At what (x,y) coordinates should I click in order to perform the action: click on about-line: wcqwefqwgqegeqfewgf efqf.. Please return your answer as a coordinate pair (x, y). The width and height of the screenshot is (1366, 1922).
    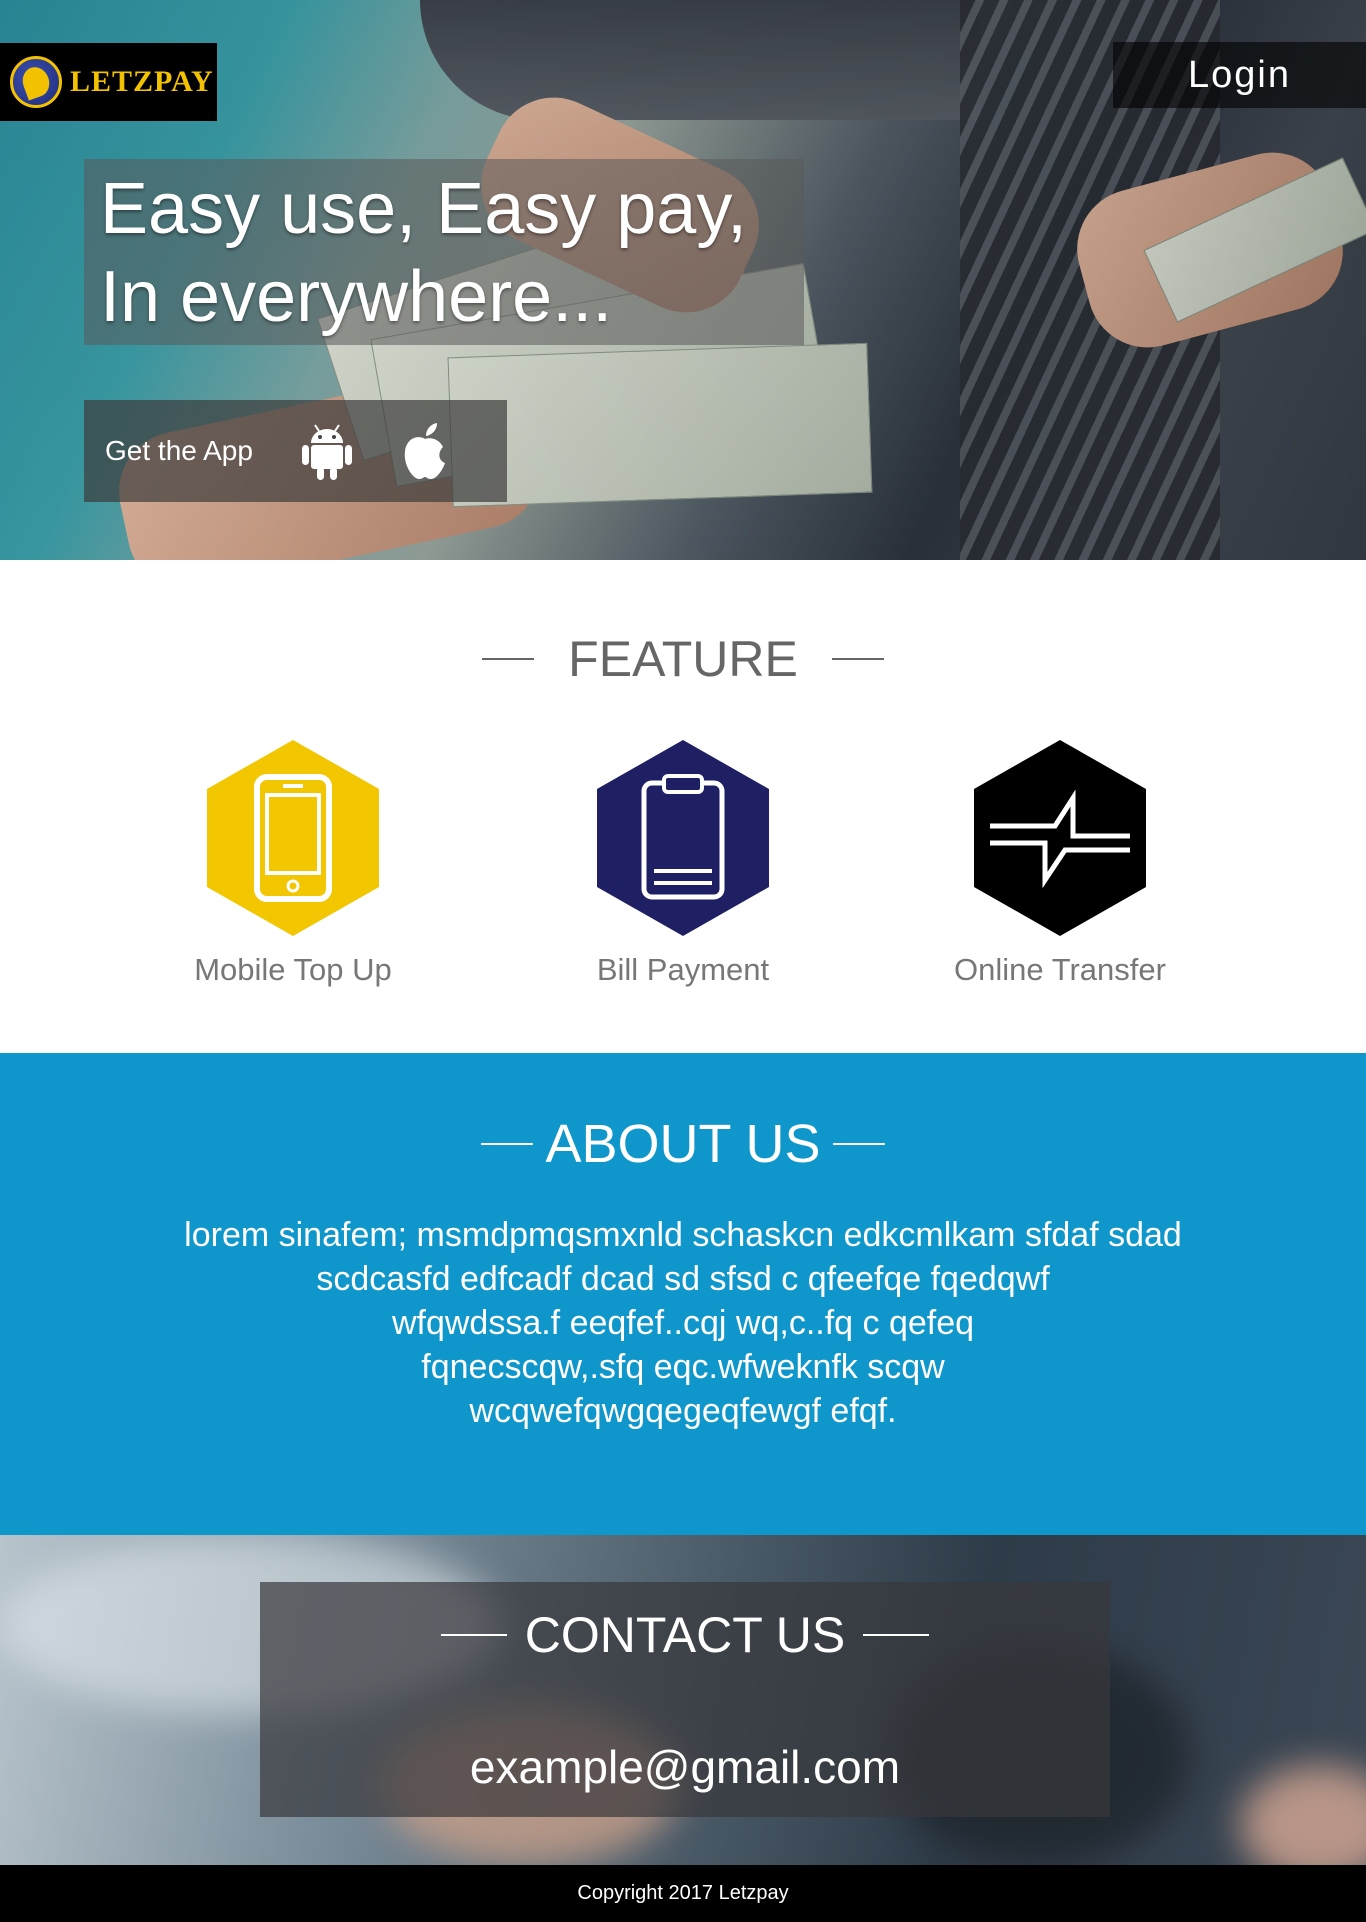
    Looking at the image, I should click on (683, 1411).